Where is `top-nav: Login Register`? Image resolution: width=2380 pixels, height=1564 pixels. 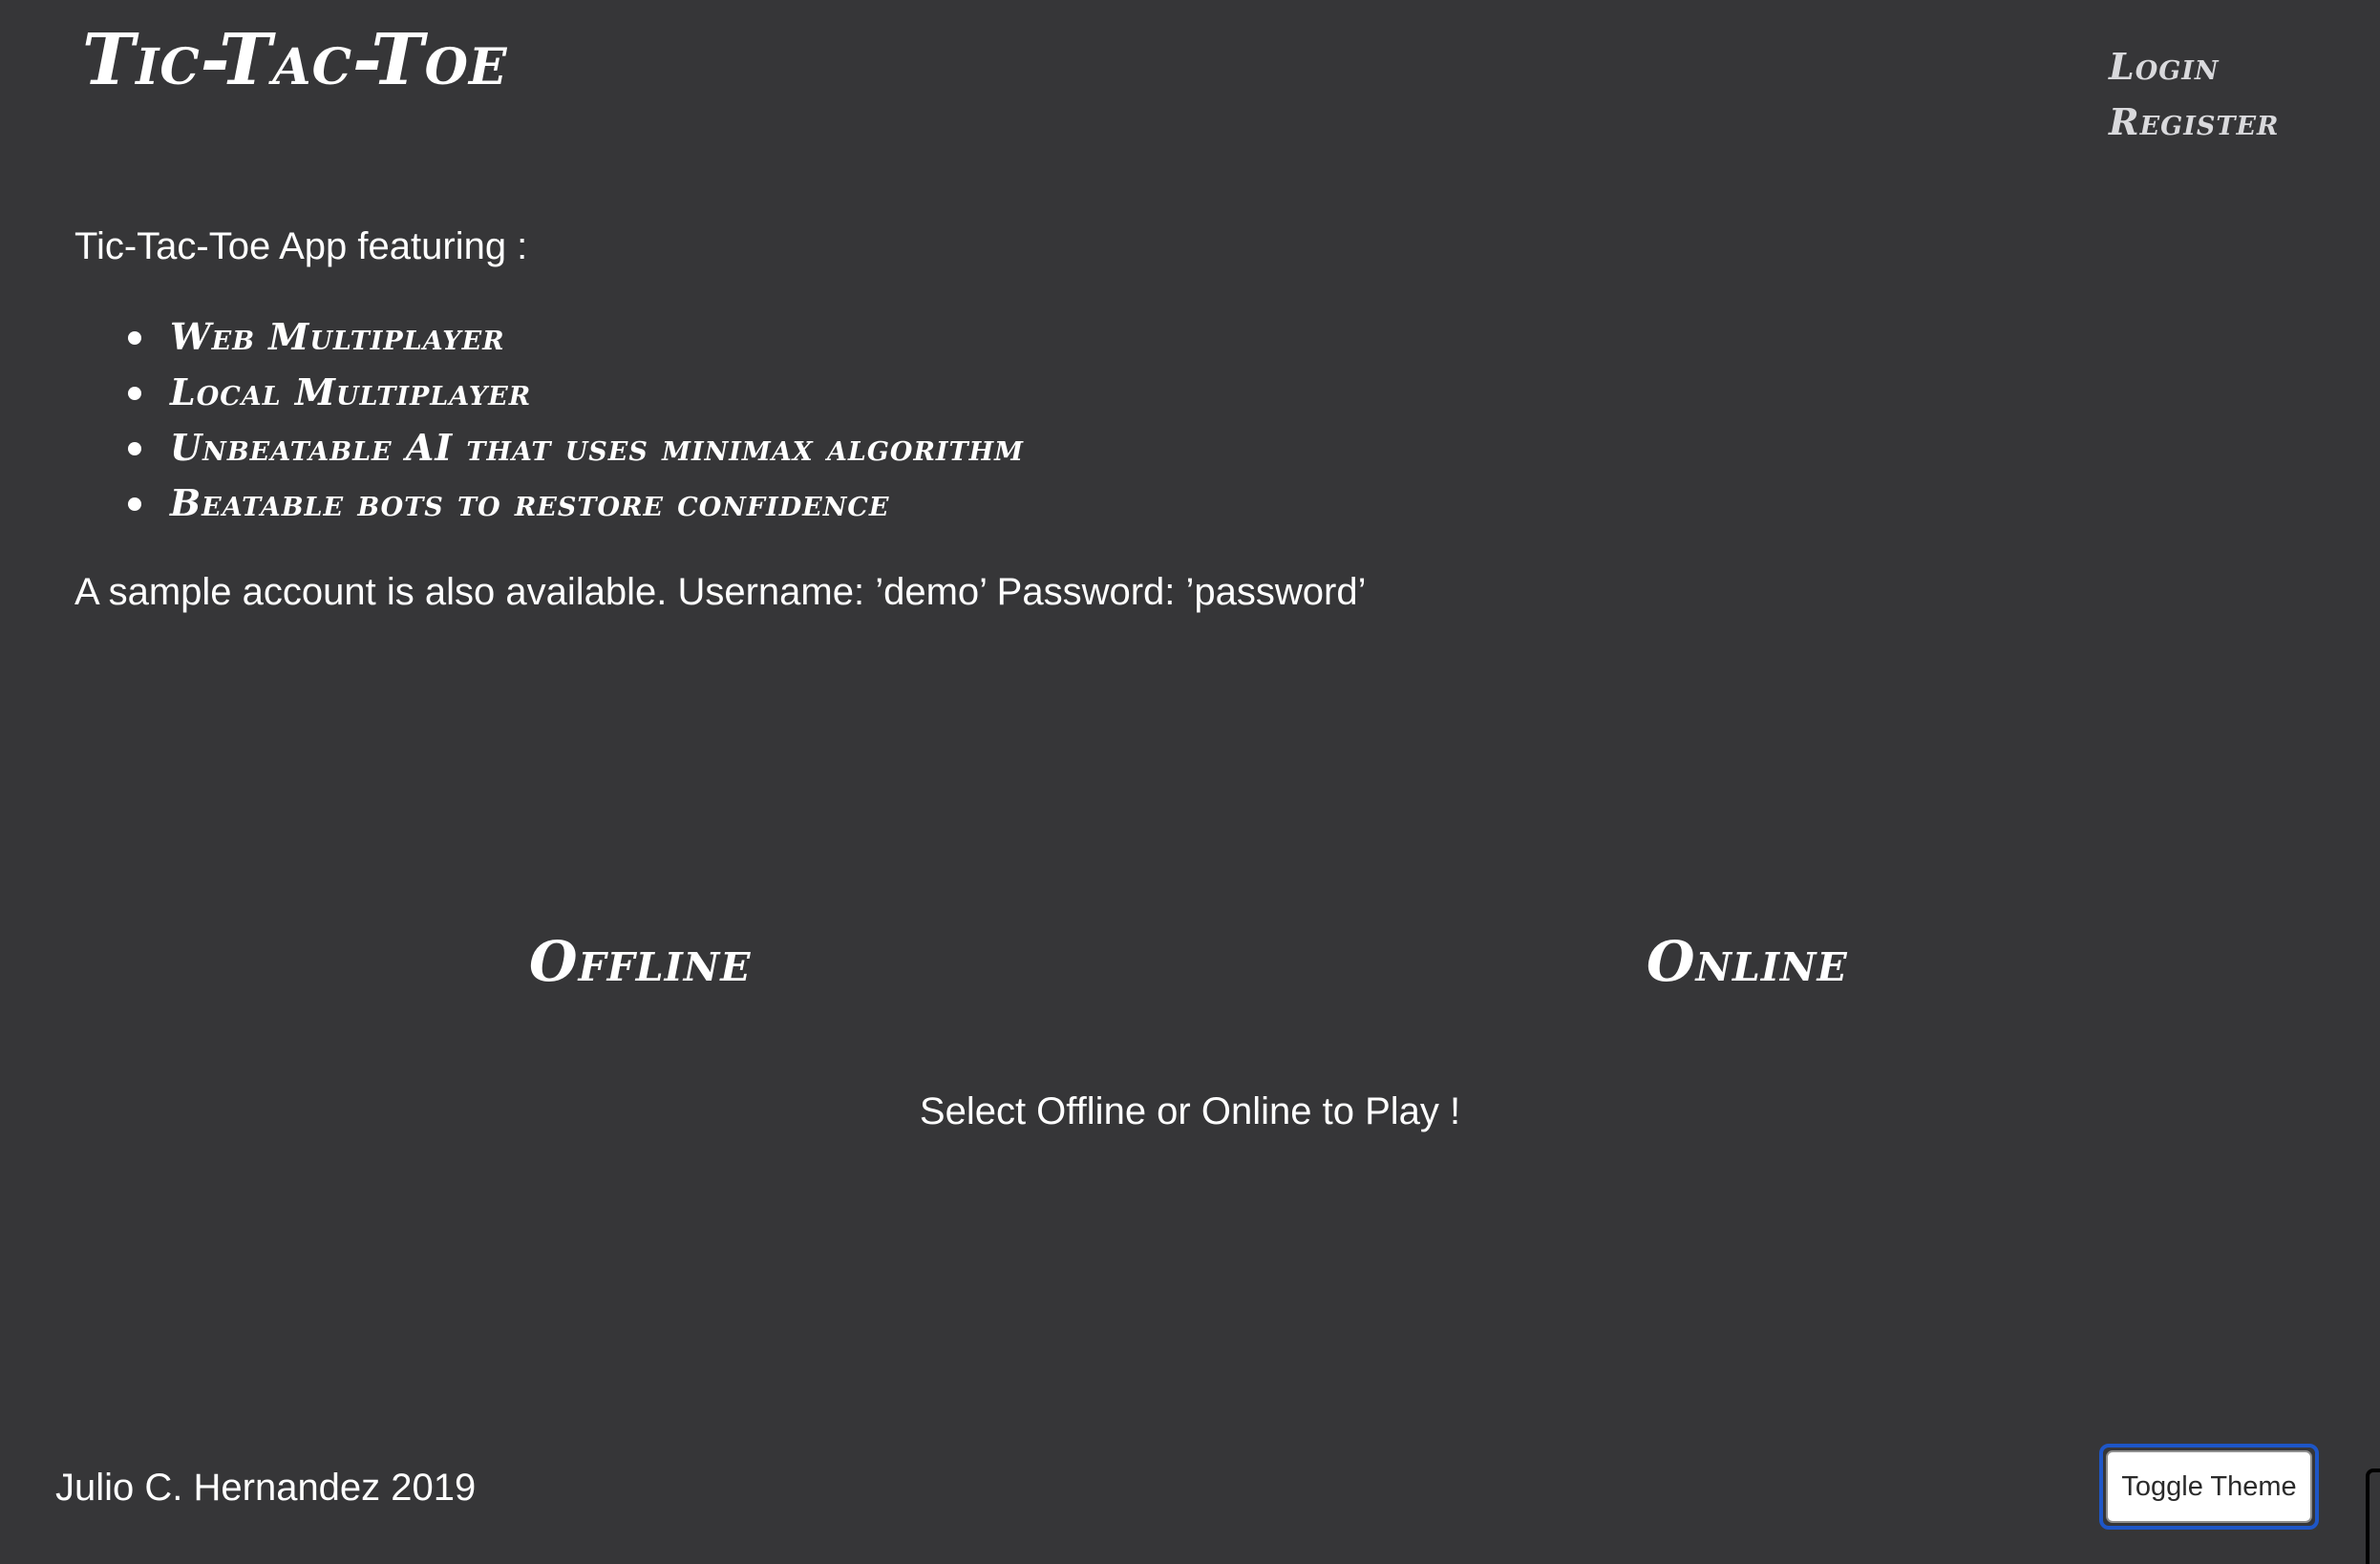
top-nav: Login Register is located at coordinates (2194, 95).